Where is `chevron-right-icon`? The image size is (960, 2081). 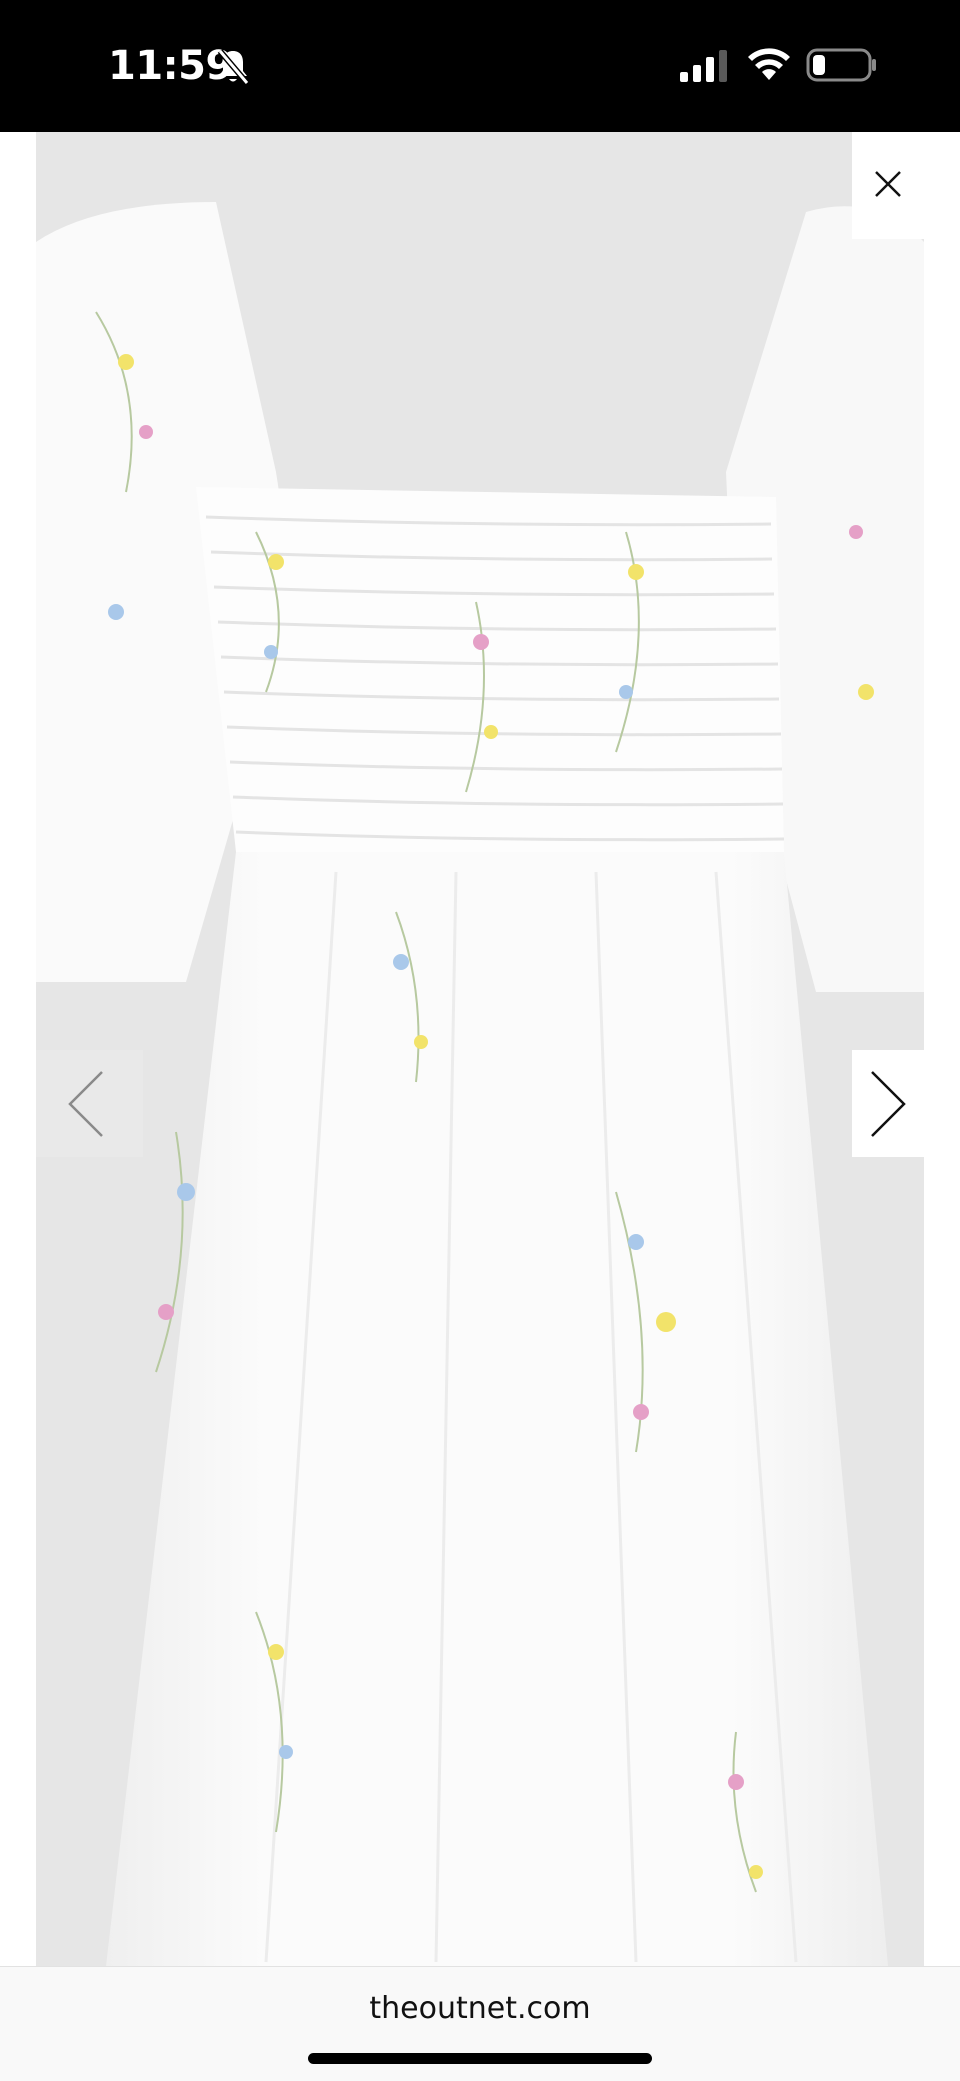
chevron-right-icon is located at coordinates (888, 1104).